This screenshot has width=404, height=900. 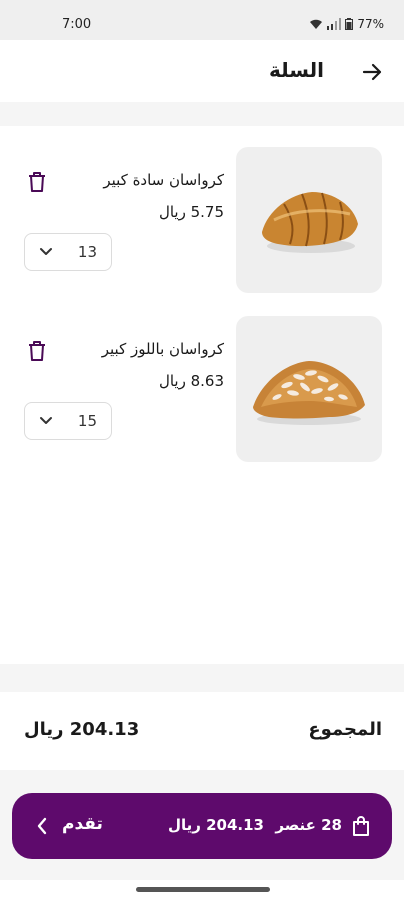 I want to click on almond-croissant-image, so click(x=309, y=393).